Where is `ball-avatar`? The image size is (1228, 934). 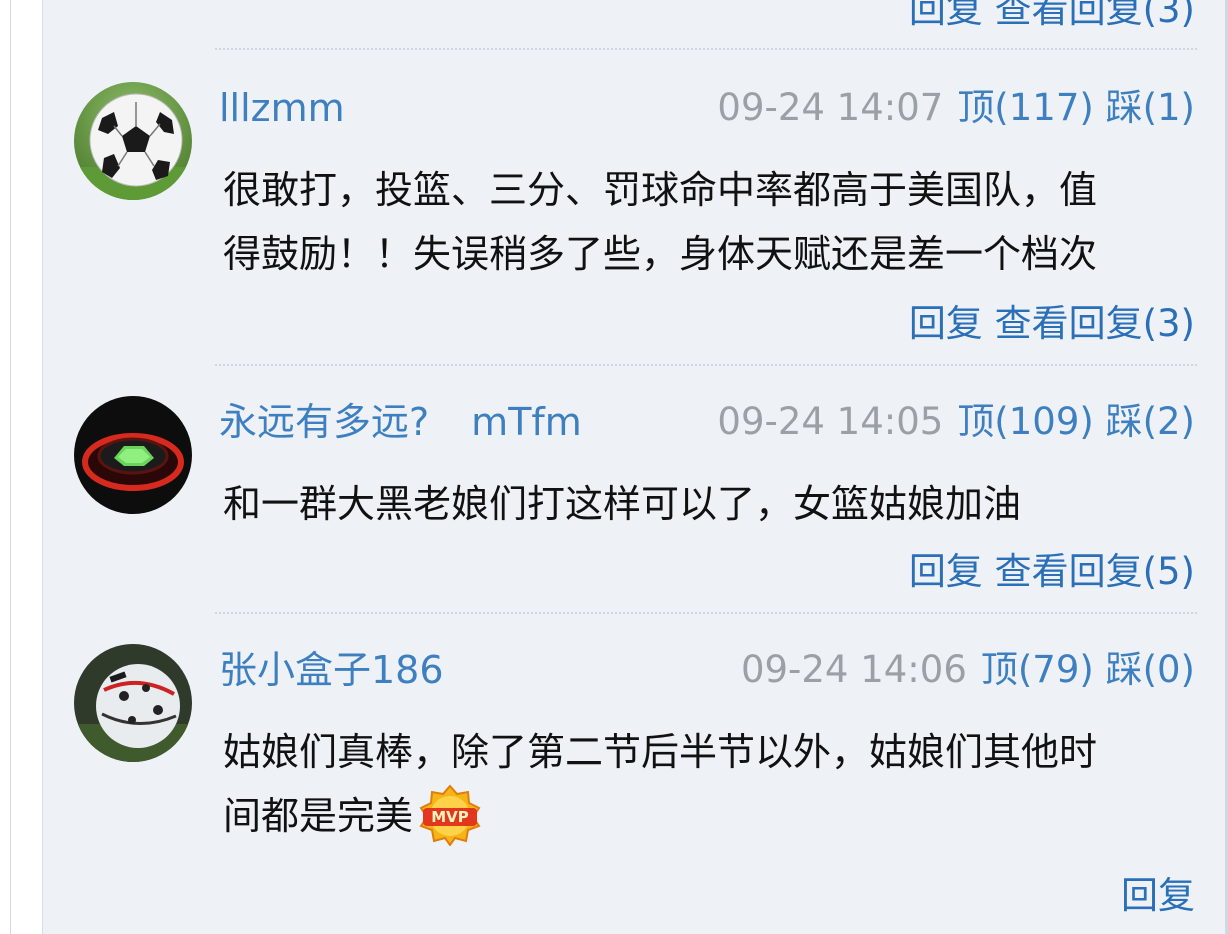 ball-avatar is located at coordinates (133, 703).